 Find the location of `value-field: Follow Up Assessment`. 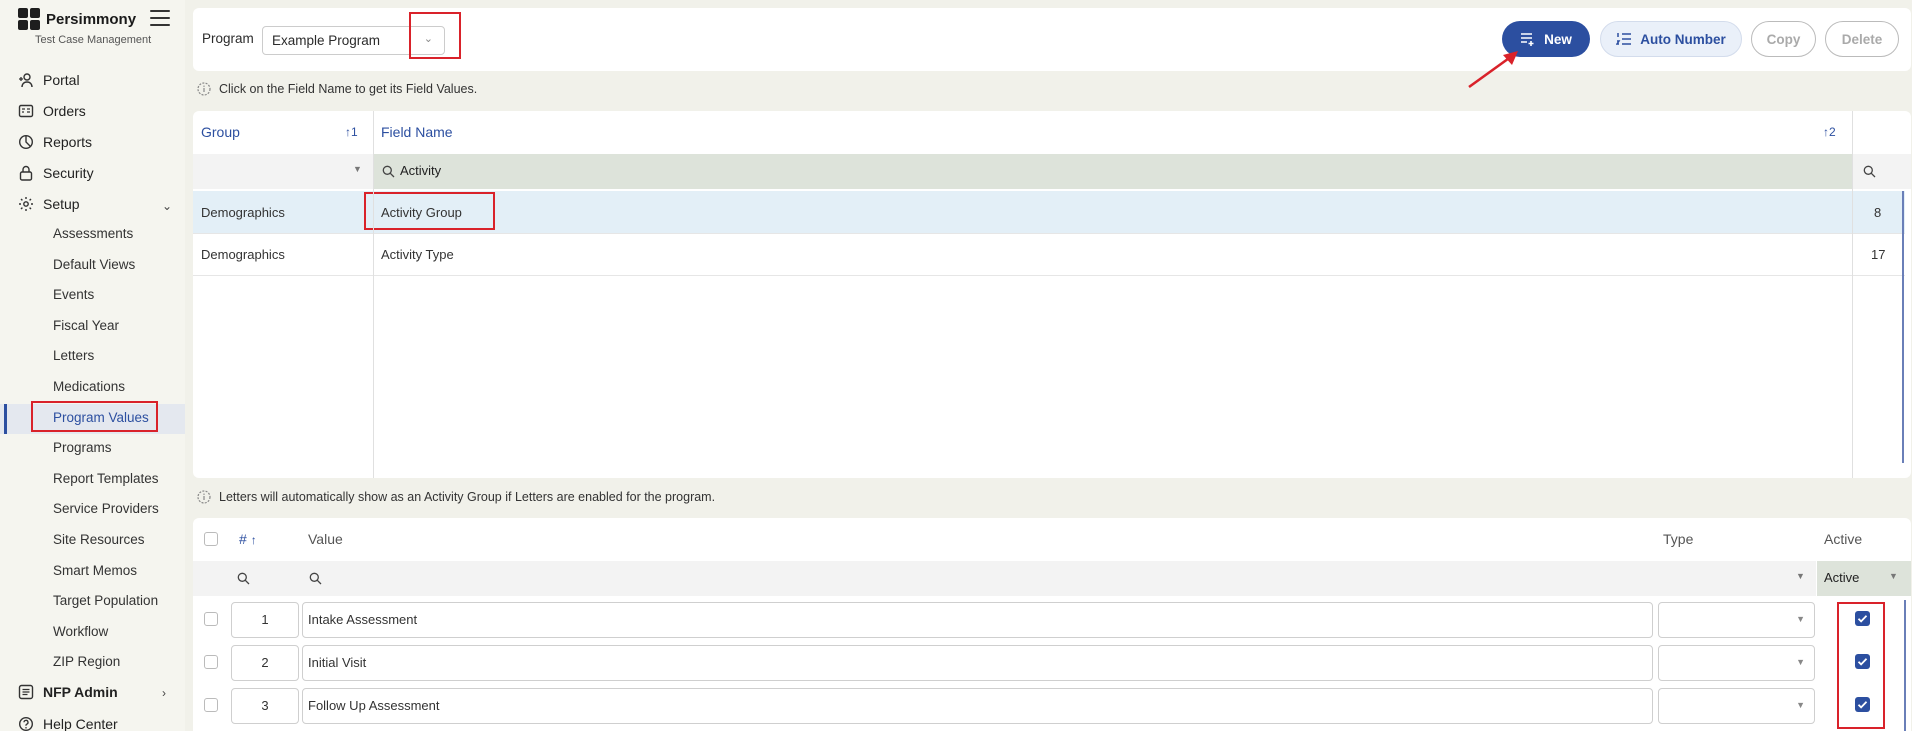

value-field: Follow Up Assessment is located at coordinates (977, 706).